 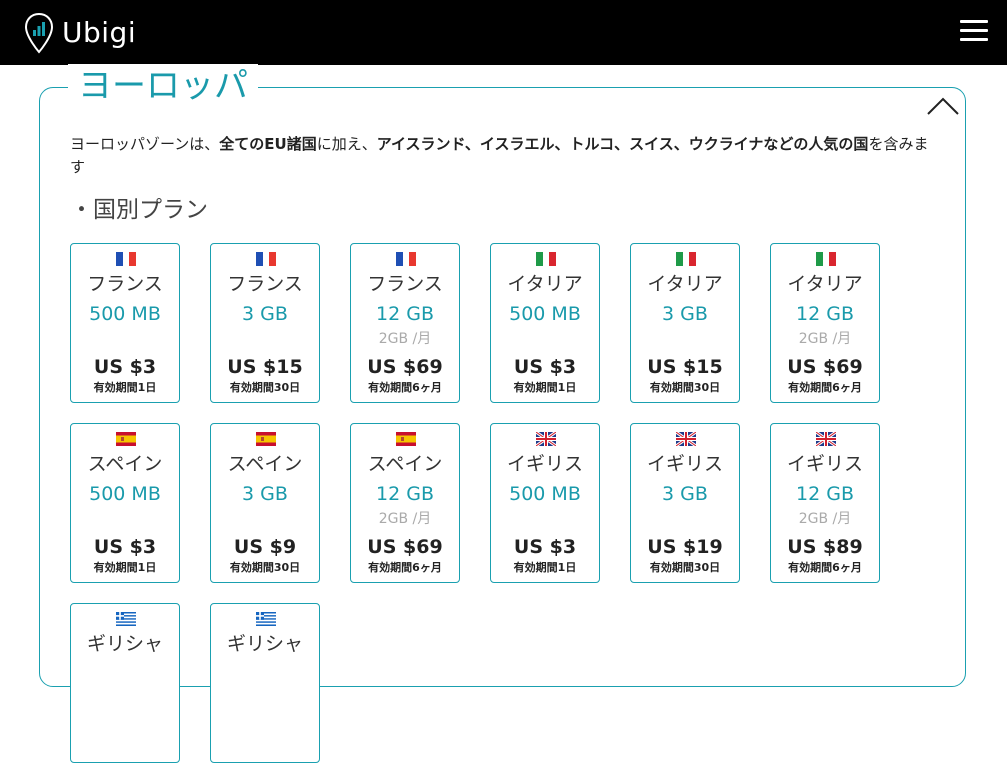 I want to click on plan-card: フランス 3 GB US $15 有効期間30日, so click(x=265, y=323).